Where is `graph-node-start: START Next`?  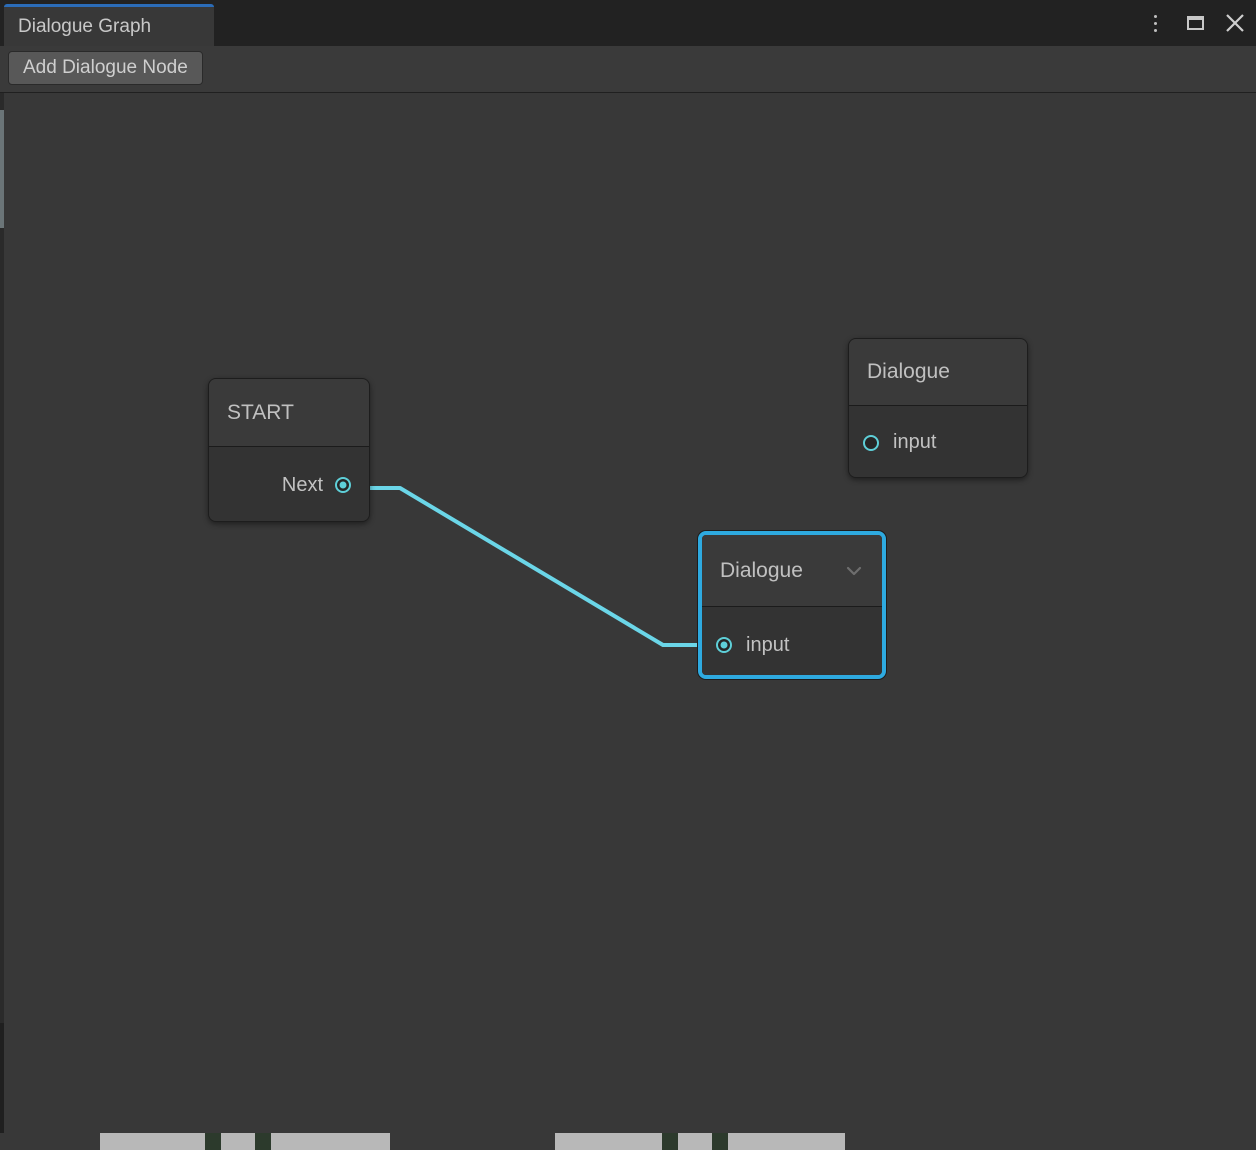
graph-node-start: START Next is located at coordinates (289, 450).